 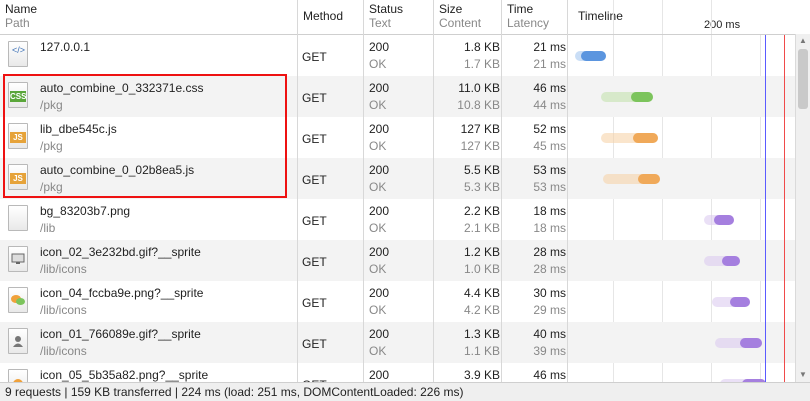 I want to click on latency-value: 18 ms, so click(x=549, y=228).